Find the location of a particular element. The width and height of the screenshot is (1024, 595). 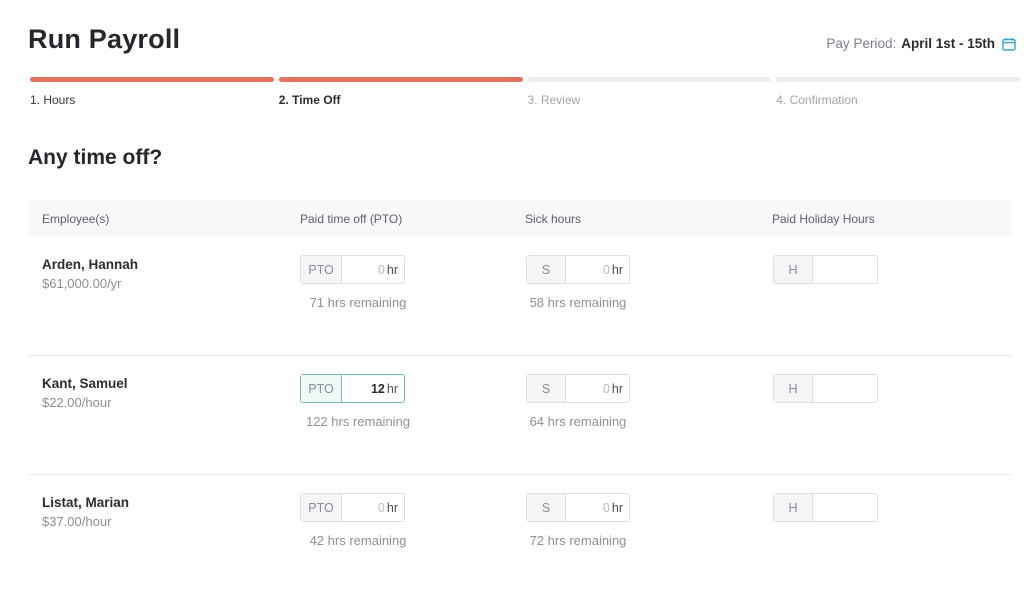

pay-period-value: April 1st - 15th is located at coordinates (948, 43).